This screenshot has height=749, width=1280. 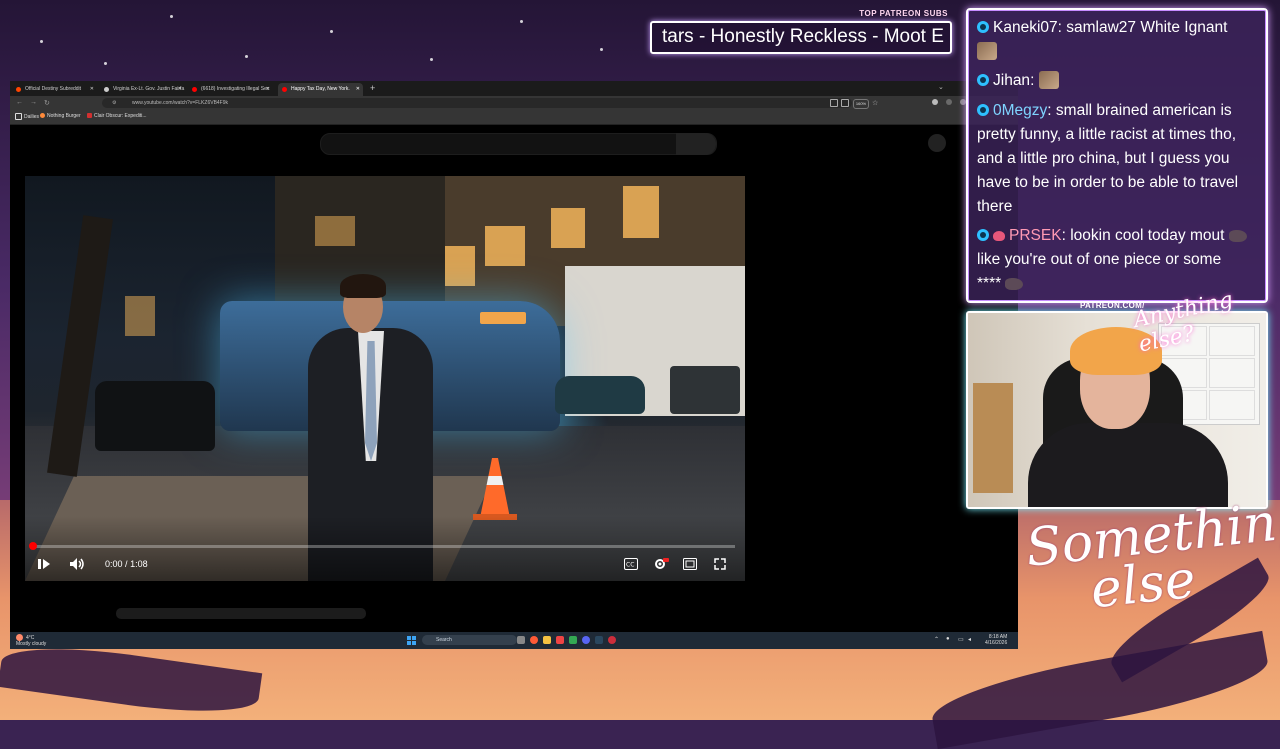 What do you see at coordinates (612, 640) in the screenshot?
I see `obs-icon` at bounding box center [612, 640].